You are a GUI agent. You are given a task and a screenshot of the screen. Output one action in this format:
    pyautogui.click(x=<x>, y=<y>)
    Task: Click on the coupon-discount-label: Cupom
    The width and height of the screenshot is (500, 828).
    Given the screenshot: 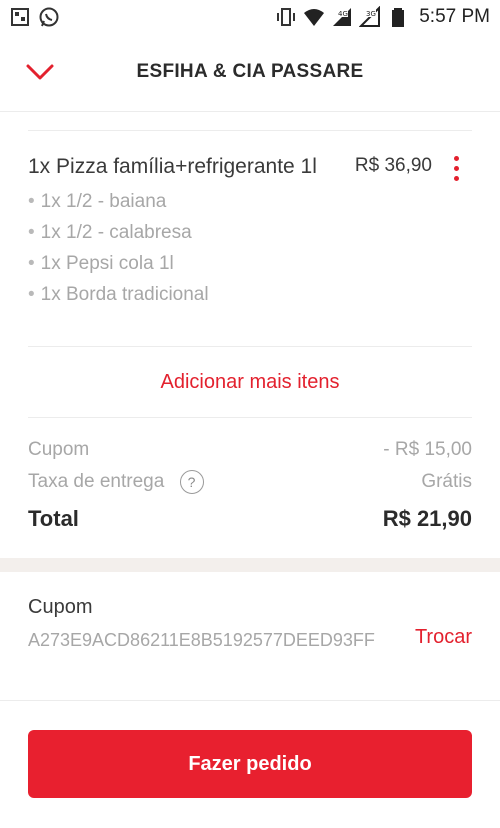 What is the action you would take?
    pyautogui.click(x=59, y=449)
    